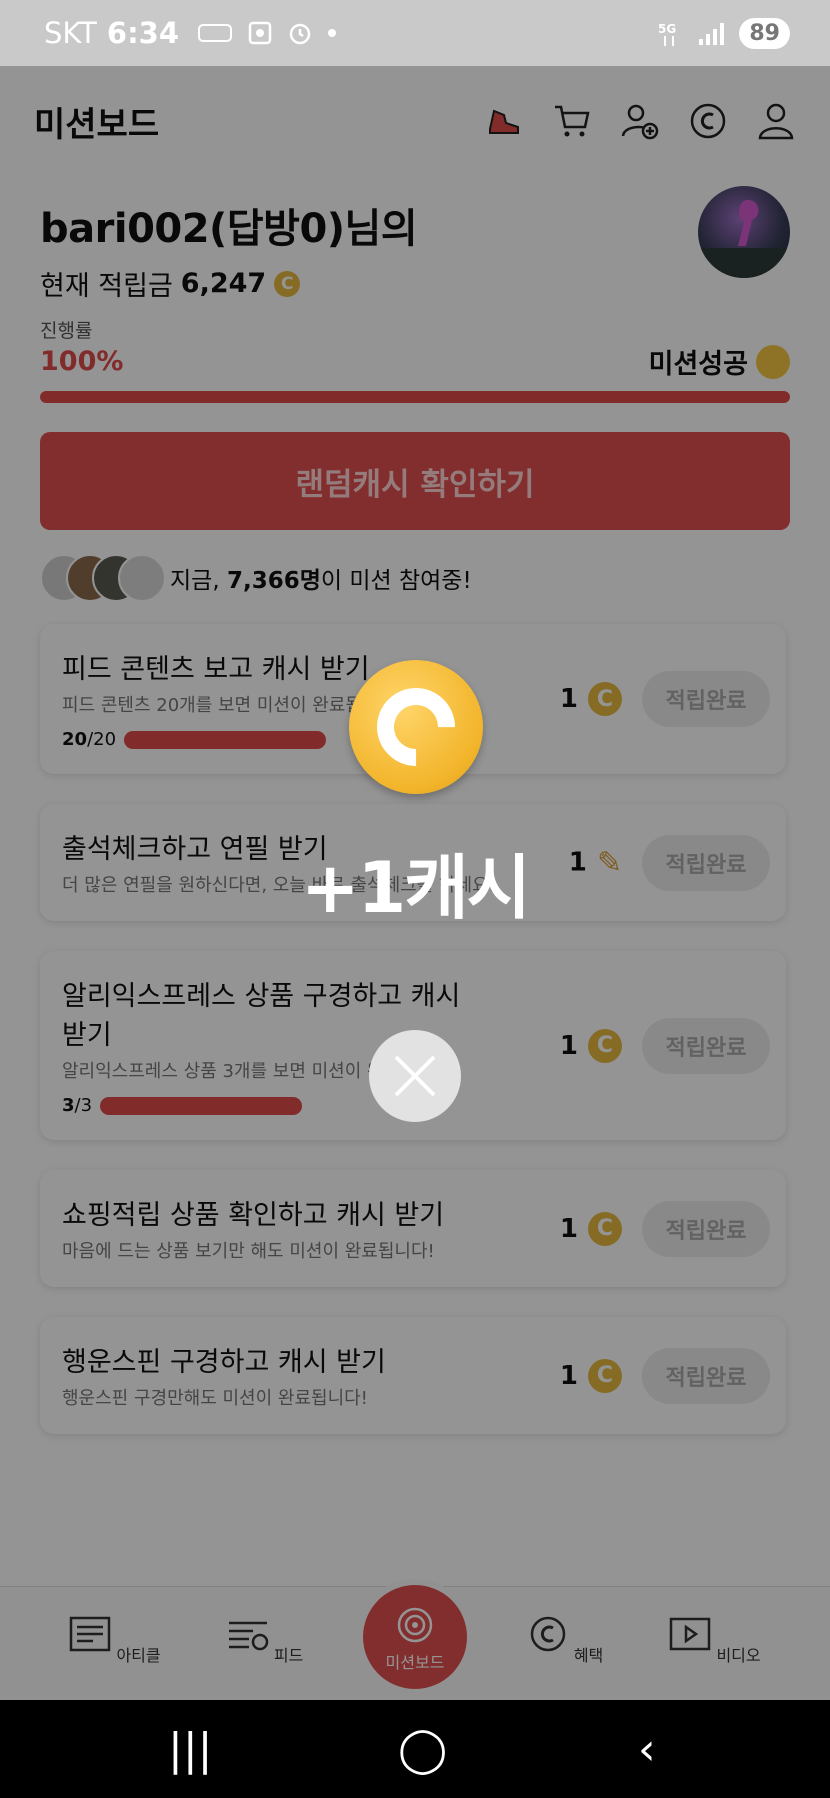 This screenshot has height=1798, width=830. I want to click on close-icon, so click(415, 1076).